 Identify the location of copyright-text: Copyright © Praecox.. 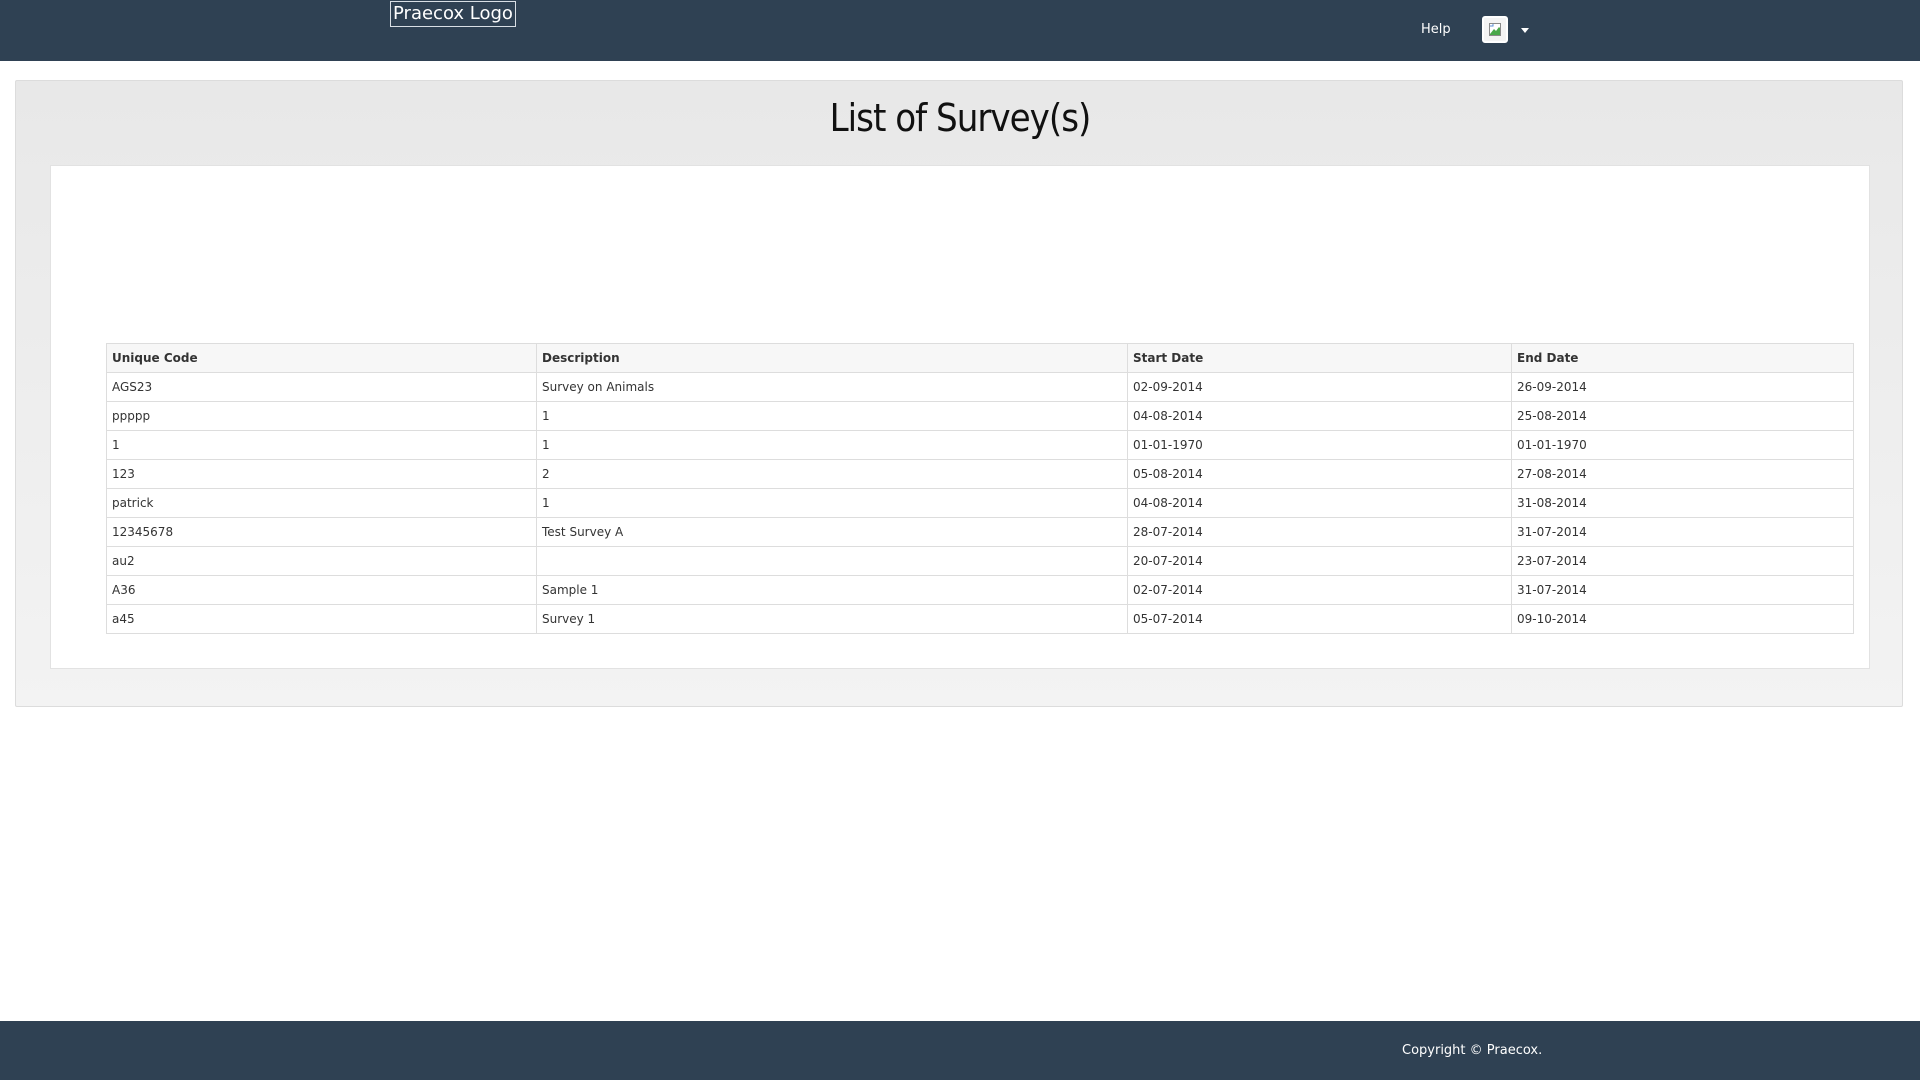
(1472, 1050).